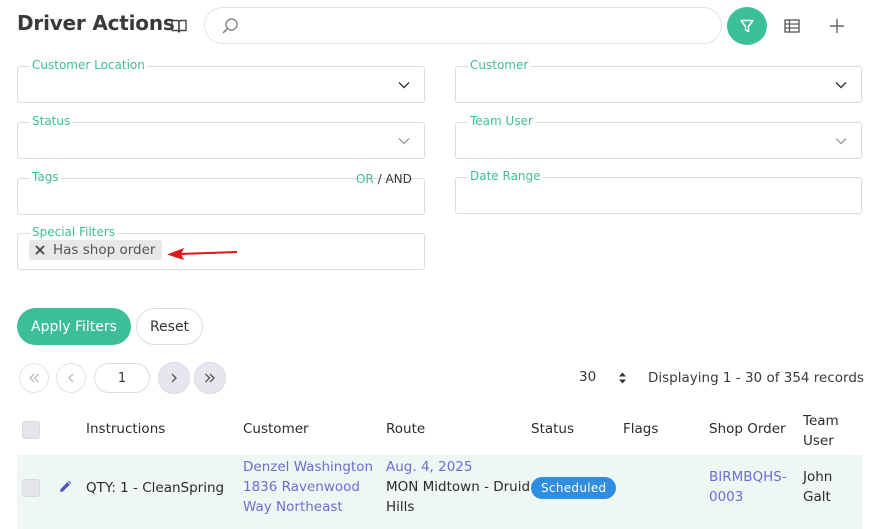  What do you see at coordinates (88, 65) in the screenshot?
I see `customer-location-label: Customer Location` at bounding box center [88, 65].